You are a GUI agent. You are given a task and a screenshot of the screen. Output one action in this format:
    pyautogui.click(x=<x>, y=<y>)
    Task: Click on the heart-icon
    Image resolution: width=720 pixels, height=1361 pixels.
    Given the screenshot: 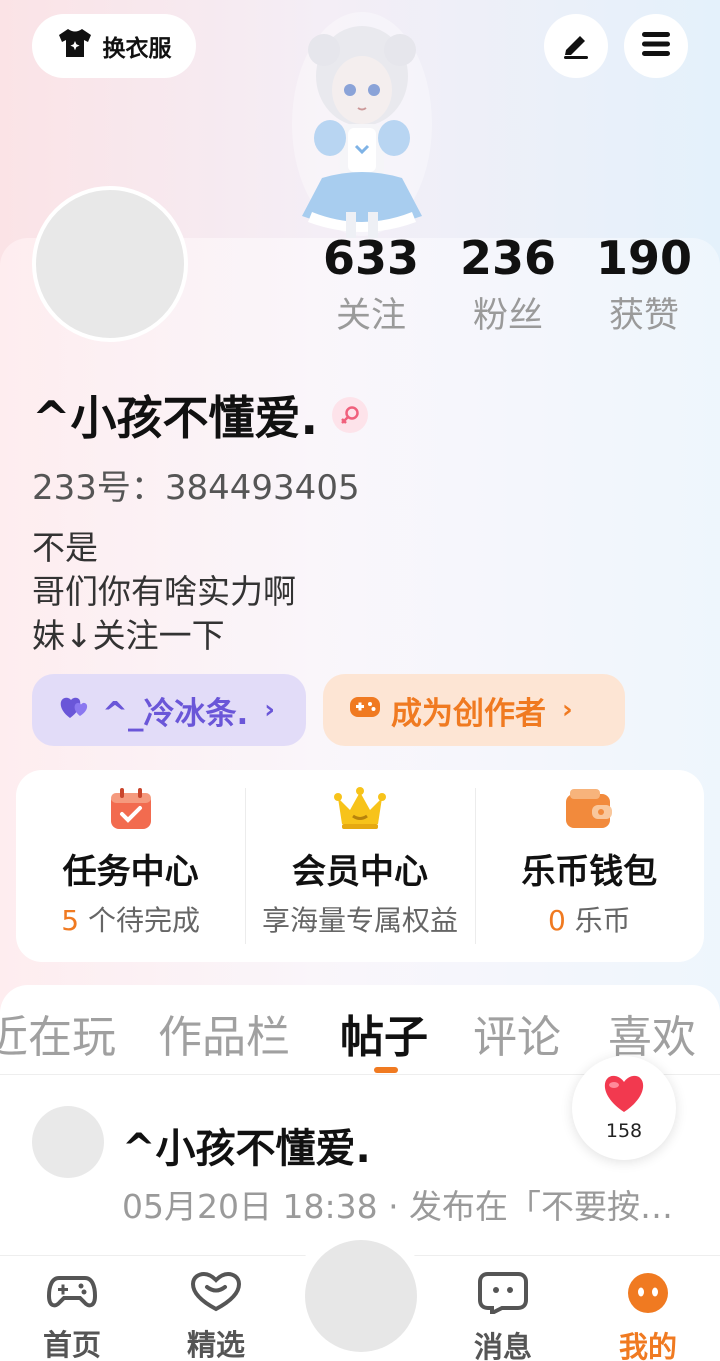 What is the action you would take?
    pyautogui.click(x=624, y=1096)
    